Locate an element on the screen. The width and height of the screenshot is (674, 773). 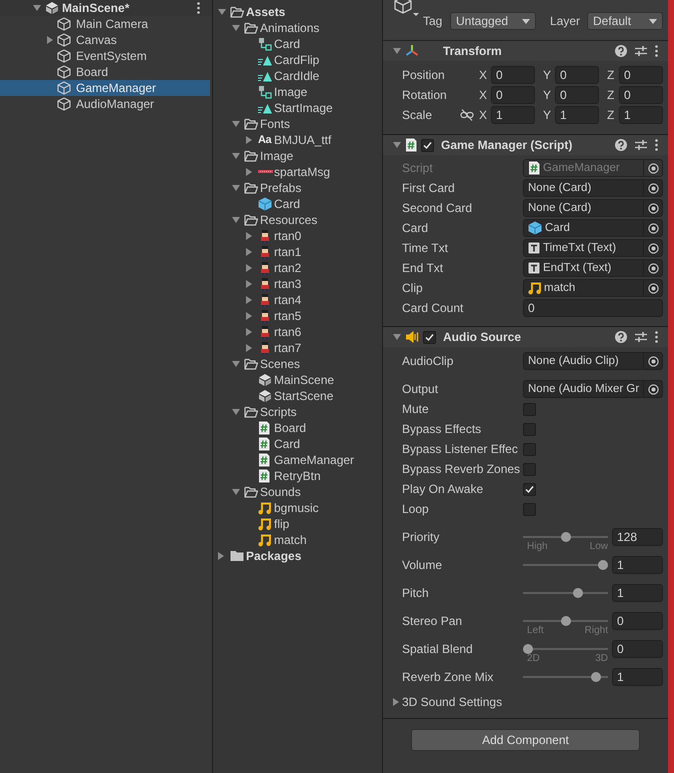
project-item: Scenes is located at coordinates (307, 364).